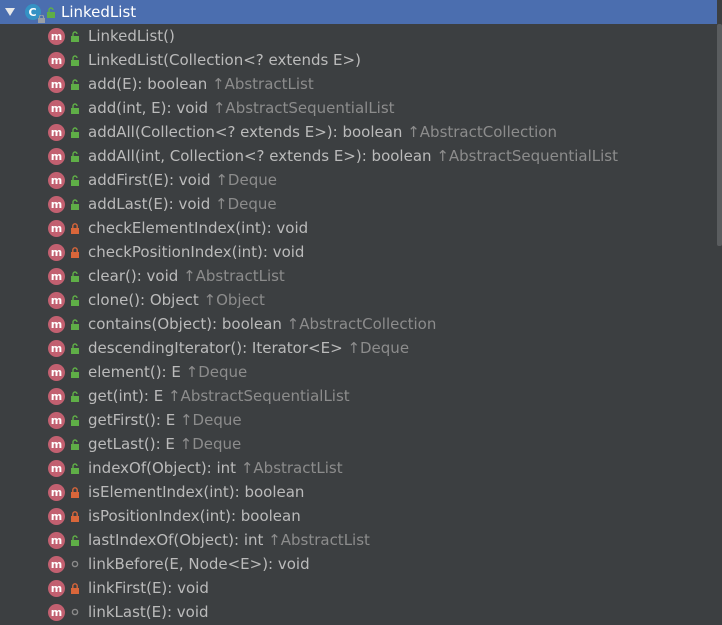 The width and height of the screenshot is (722, 625). I want to click on tree-item-method: m LinkedList(Collection<? extends E>), so click(358, 60).